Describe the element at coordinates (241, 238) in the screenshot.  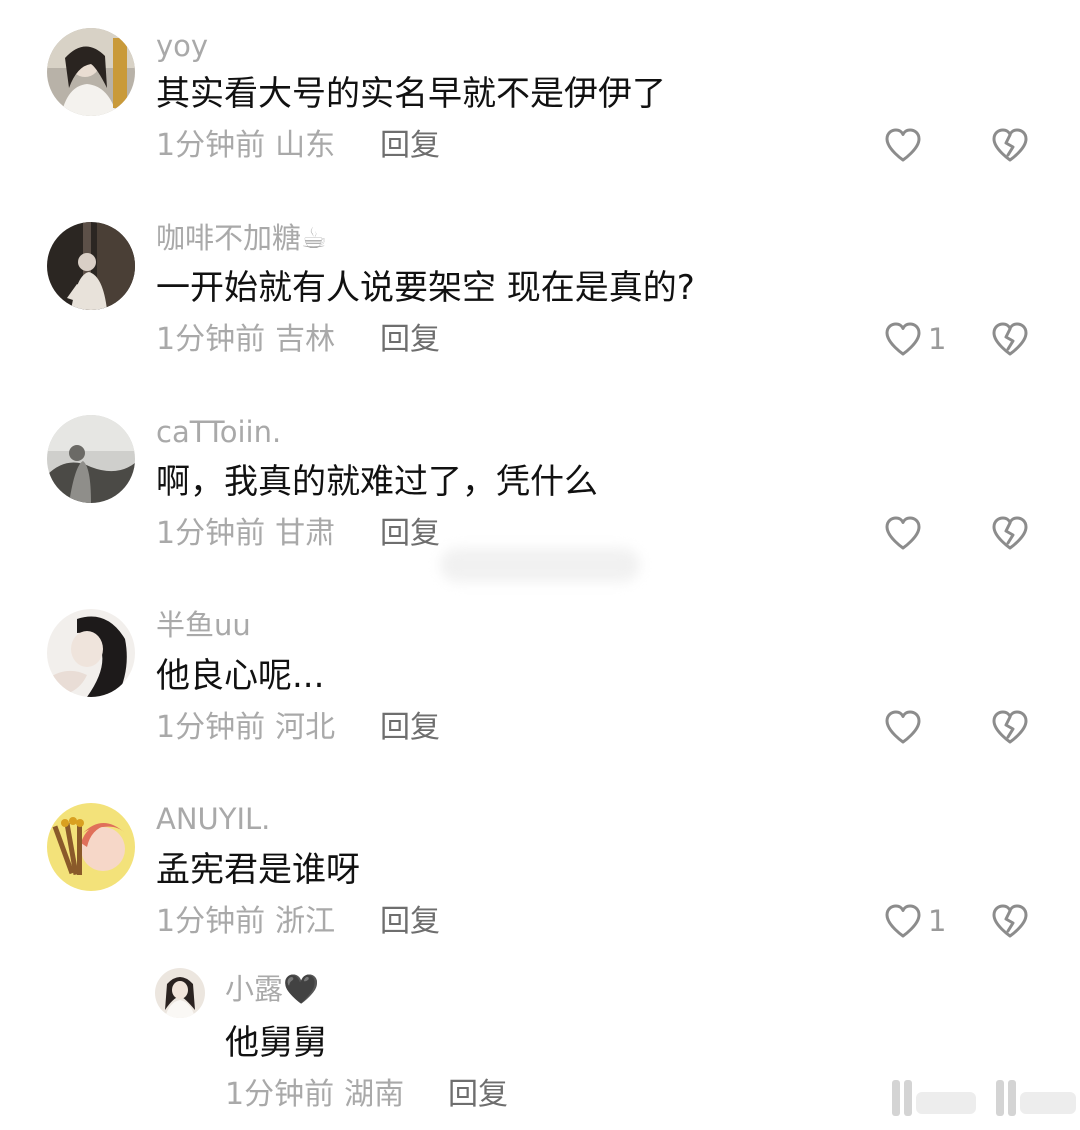
I see `comment-username: 咖啡不加糖☕` at that location.